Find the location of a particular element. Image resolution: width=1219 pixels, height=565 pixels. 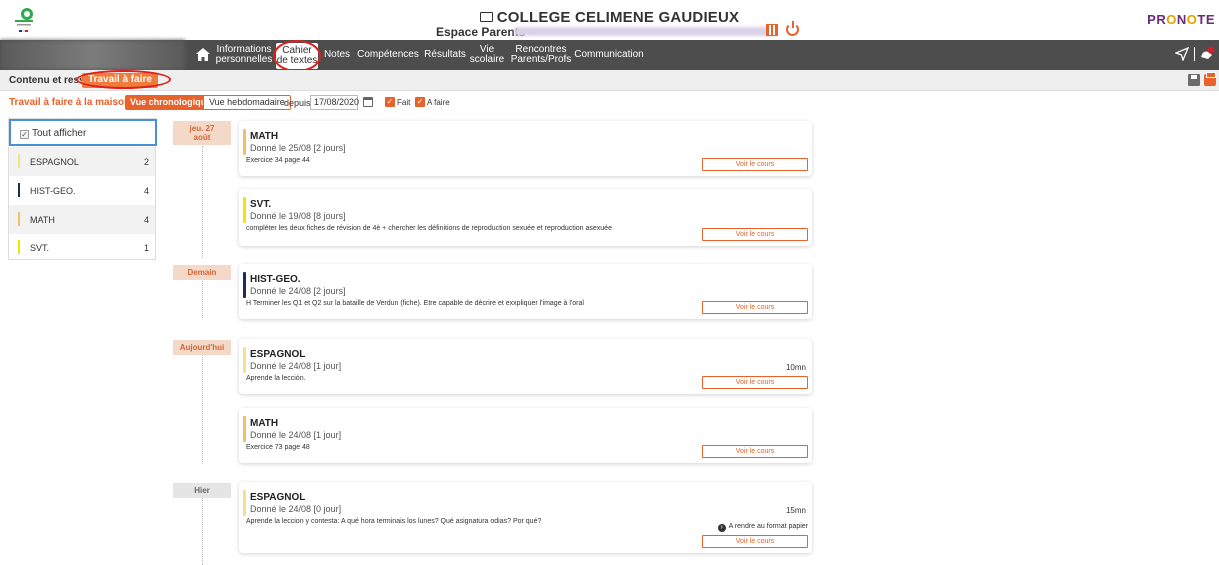

school-name: COLLEGE CELIMENE GAUDIEUX is located at coordinates (618, 17).